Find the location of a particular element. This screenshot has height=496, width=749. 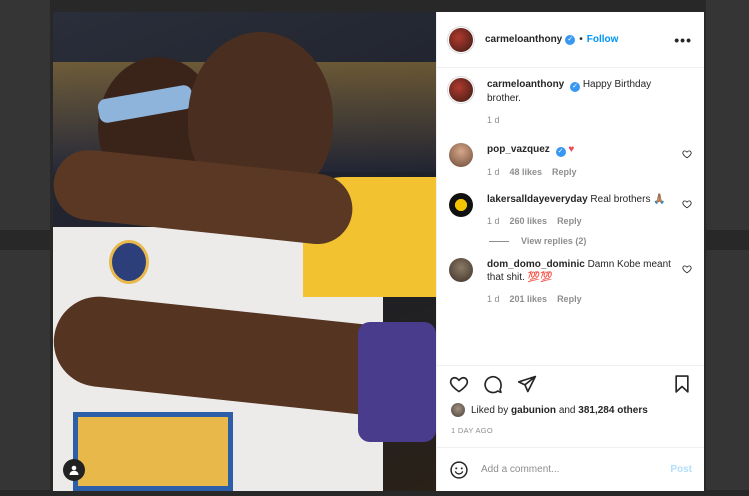

view-replies-line is located at coordinates (499, 241).